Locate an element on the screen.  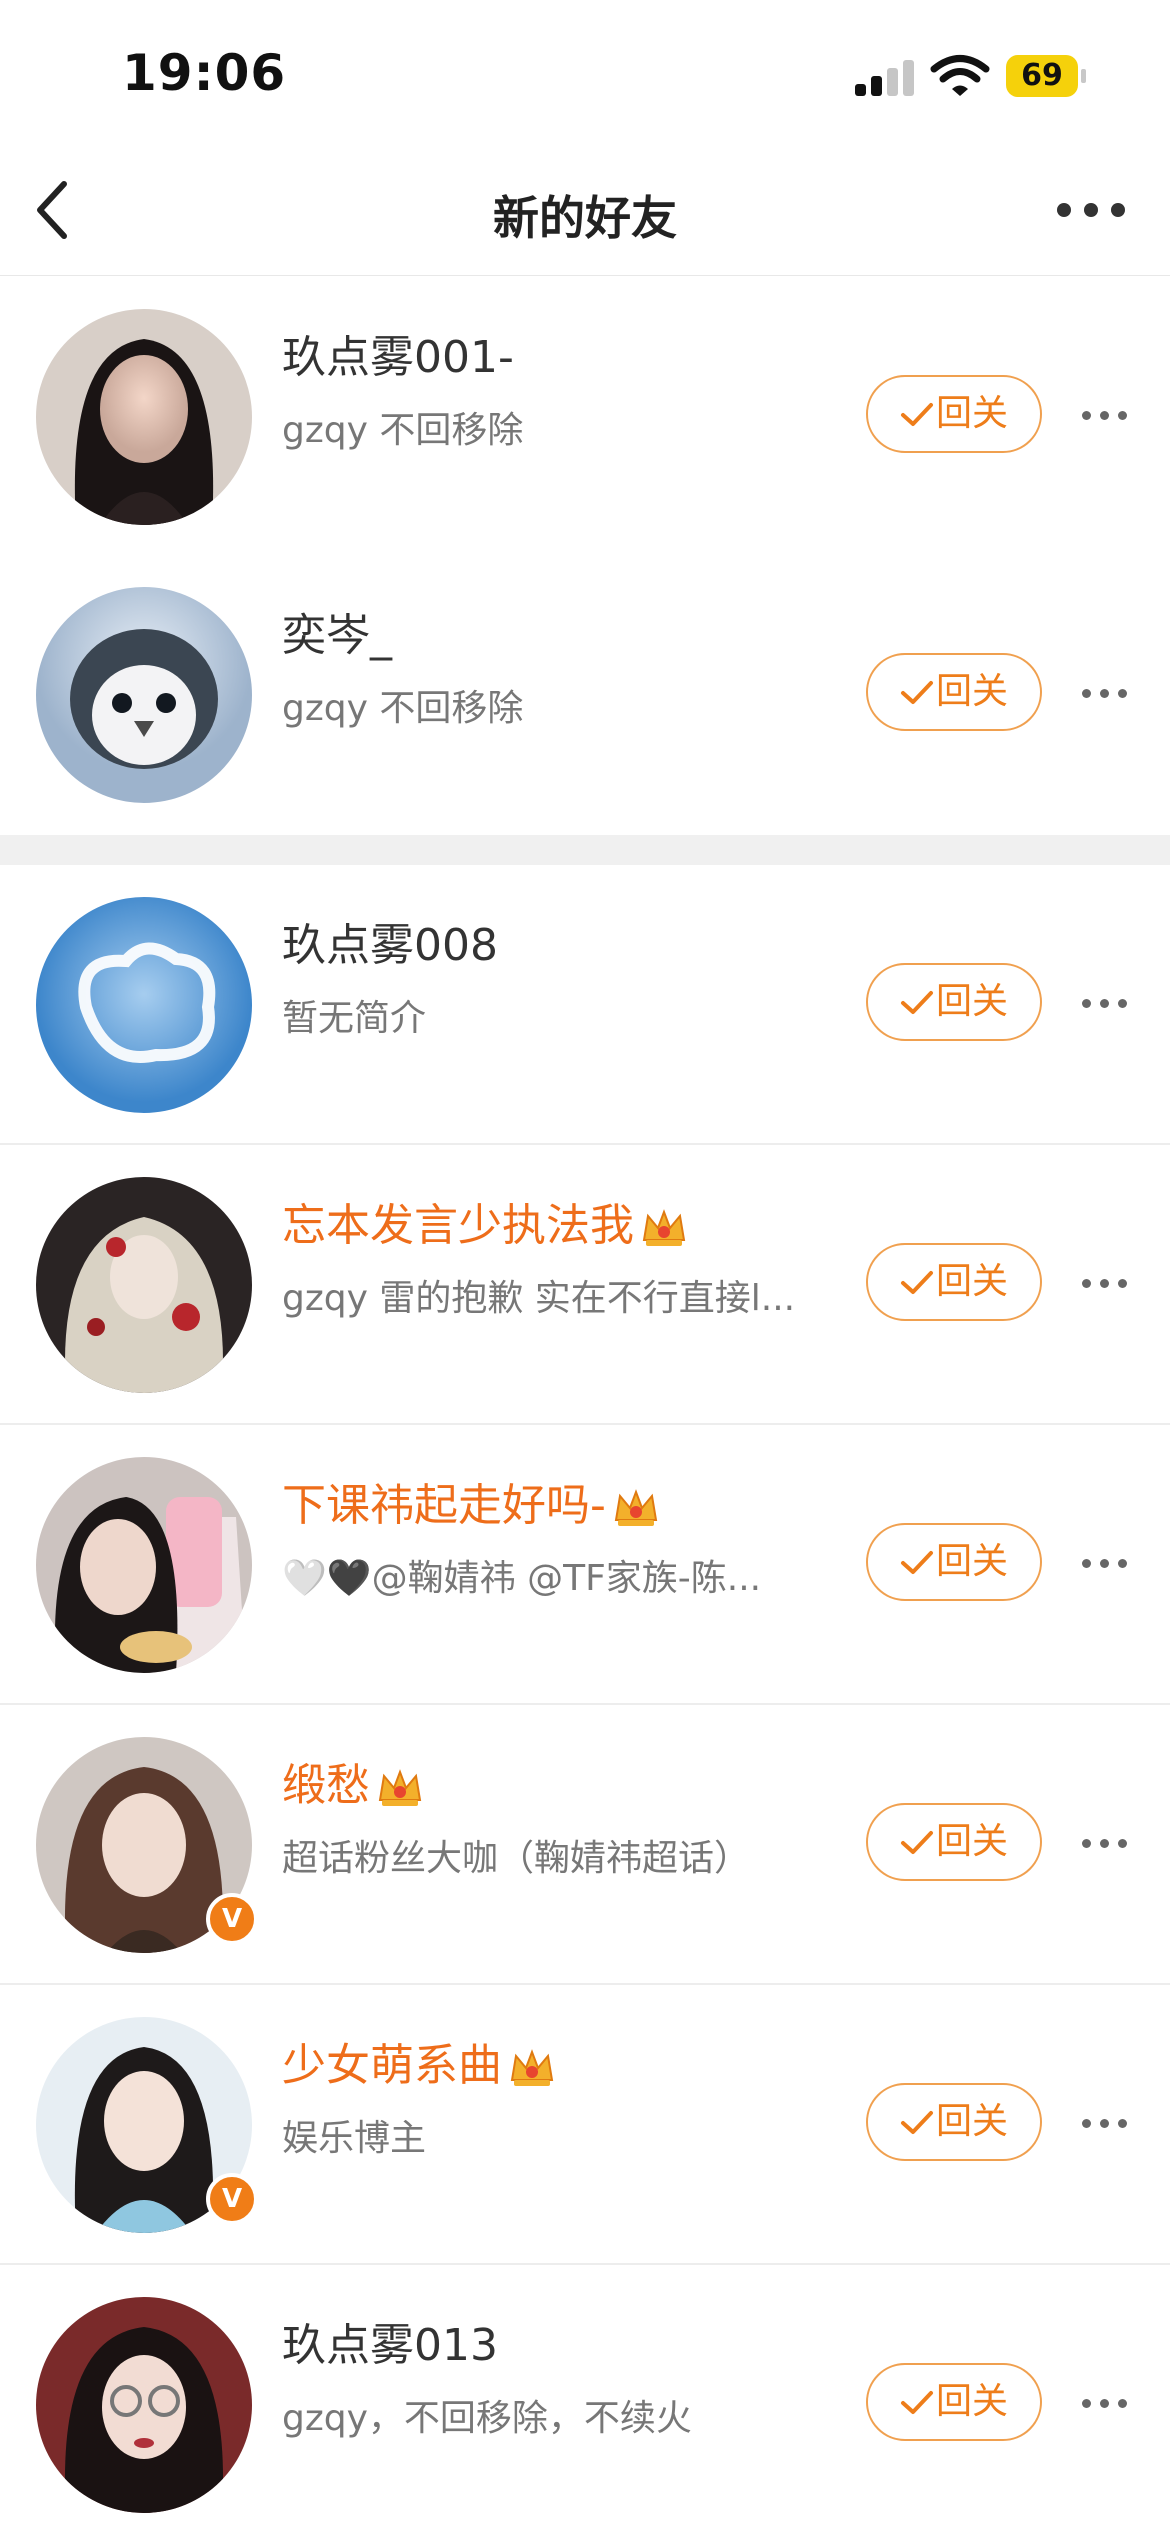
navigation-bar: 新的好友 is located at coordinates (585, 213).